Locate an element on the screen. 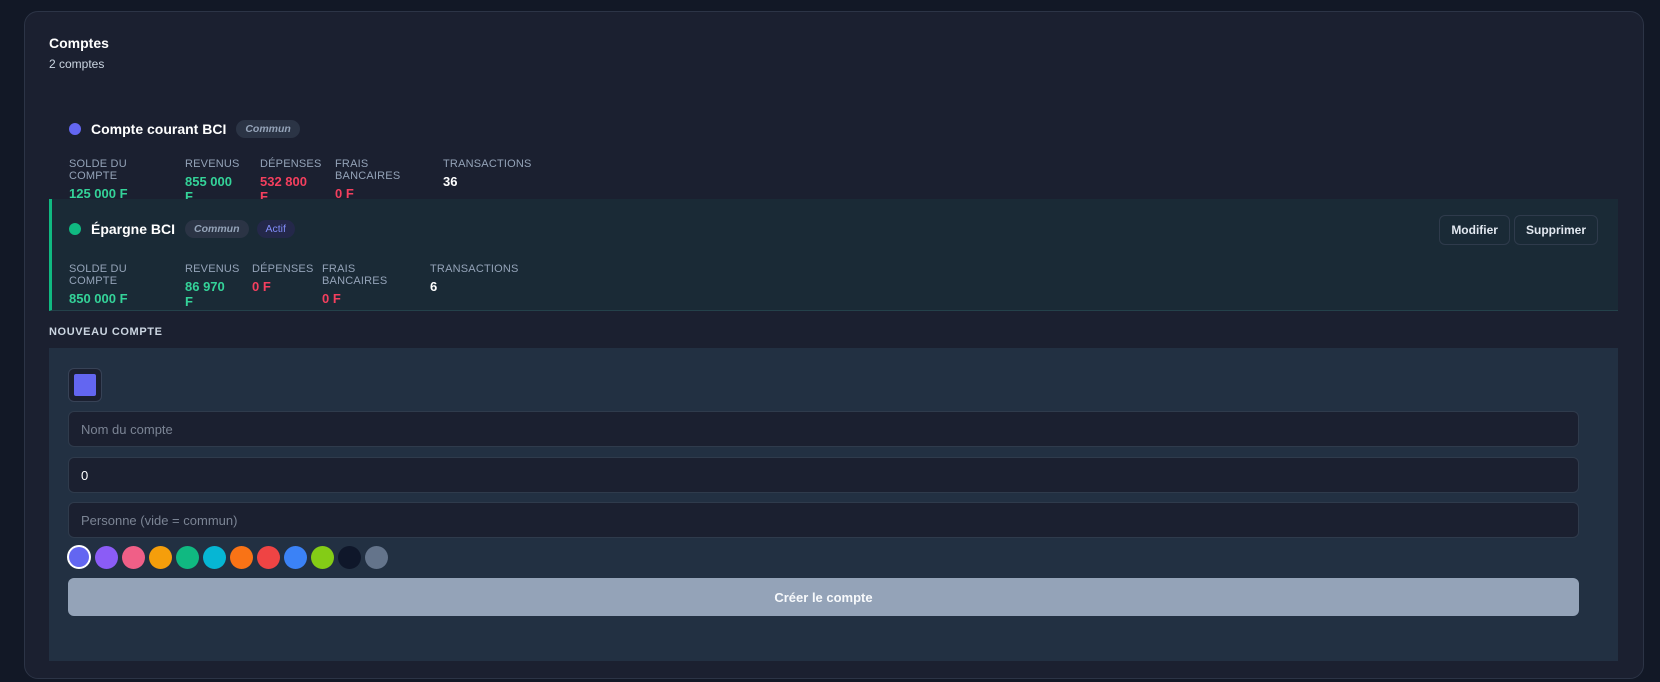 The height and width of the screenshot is (682, 1660). account-name-input is located at coordinates (823, 429).